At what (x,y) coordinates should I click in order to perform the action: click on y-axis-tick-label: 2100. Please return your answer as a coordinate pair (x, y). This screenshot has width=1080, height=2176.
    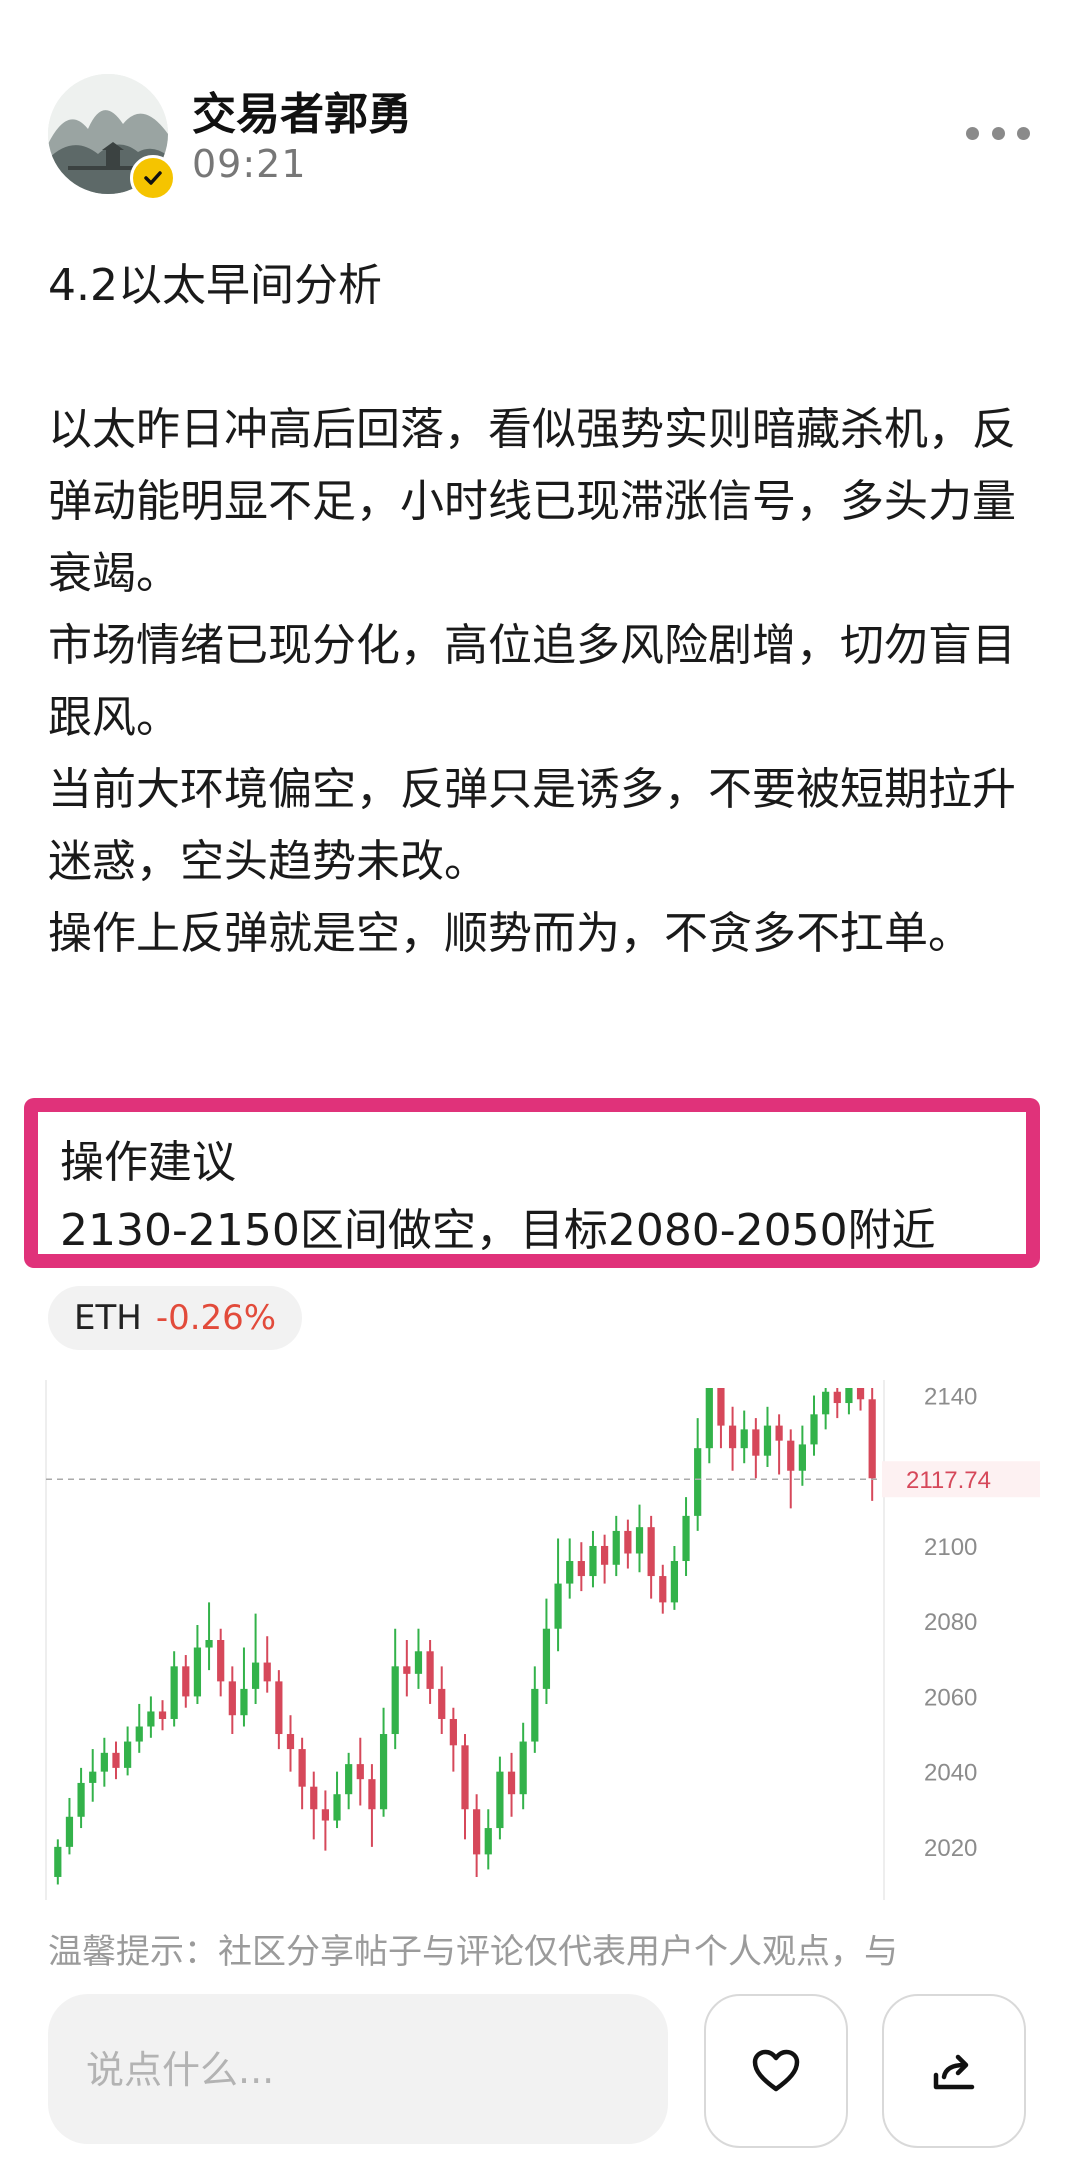
    Looking at the image, I should click on (950, 1547).